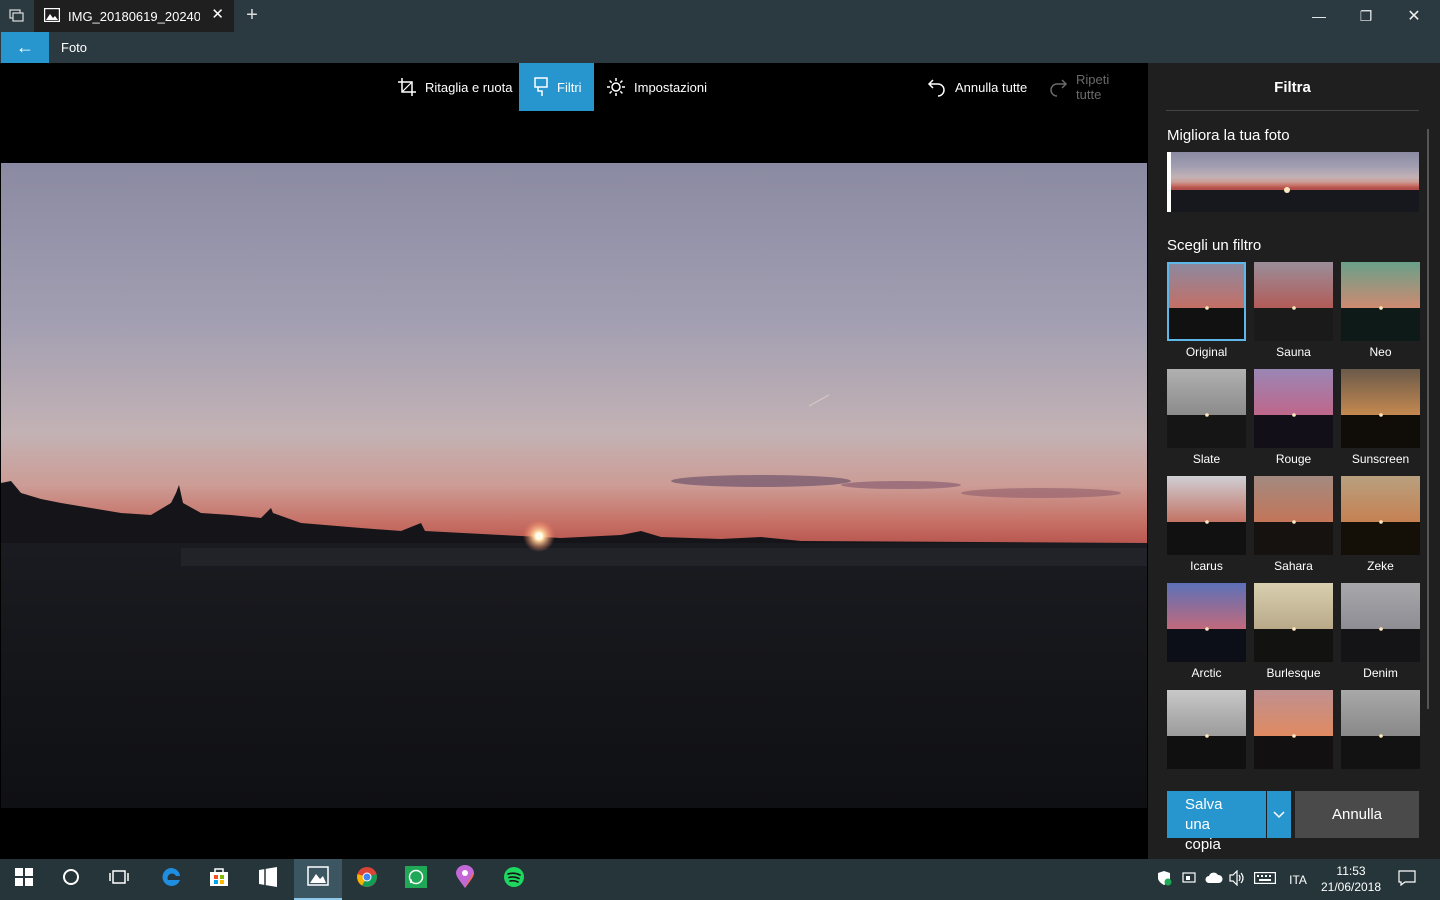  What do you see at coordinates (24, 879) in the screenshot?
I see `start-button` at bounding box center [24, 879].